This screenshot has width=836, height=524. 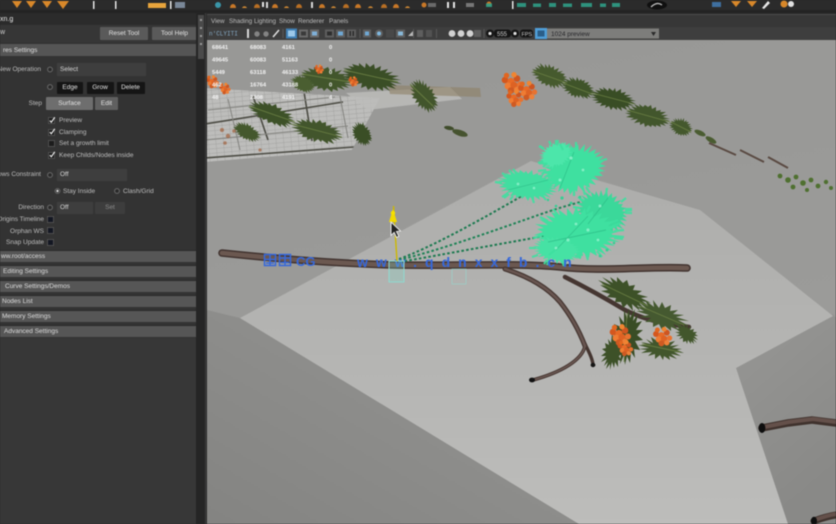 I want to click on svg-text: 63118, so click(x=258, y=73).